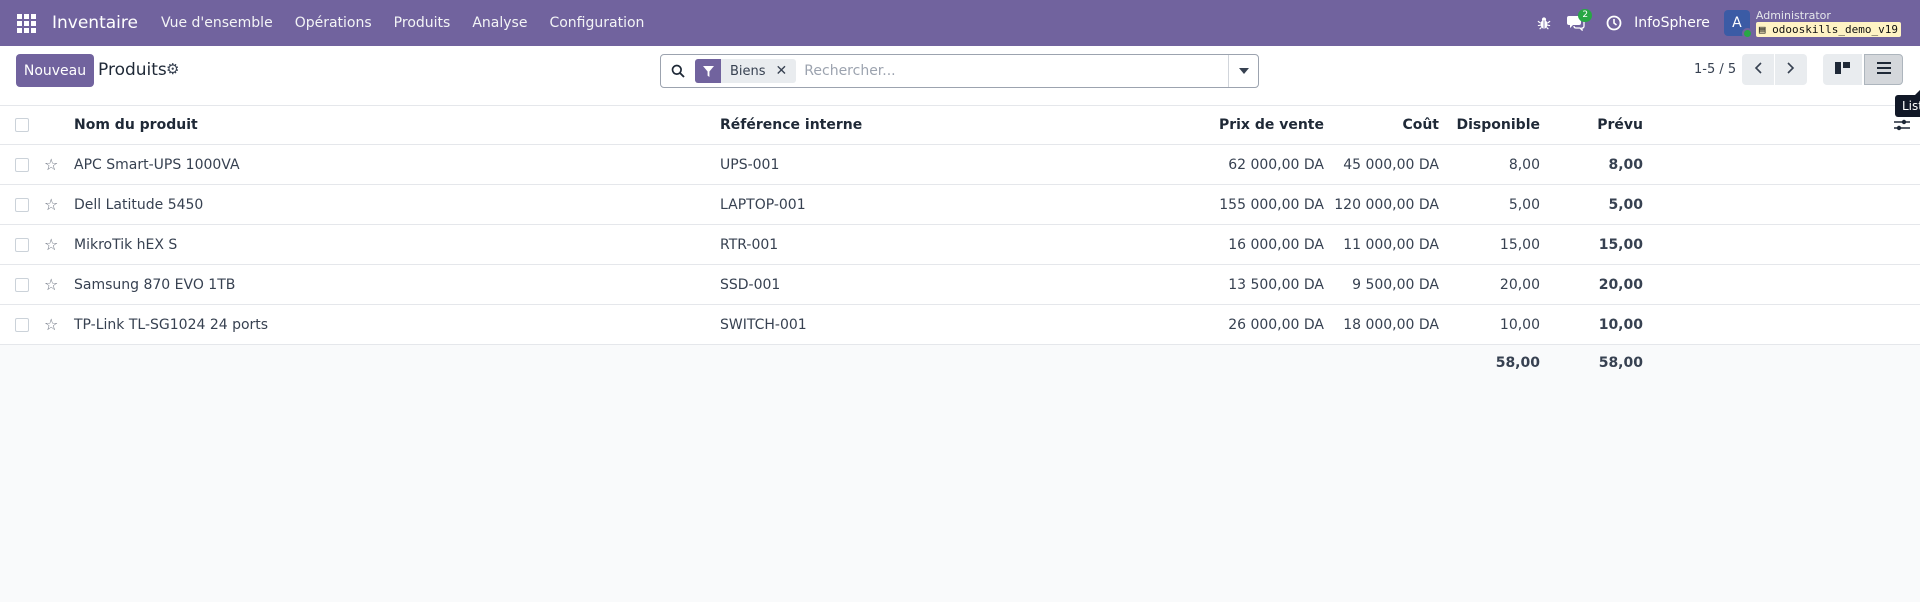 This screenshot has width=1920, height=602. Describe the element at coordinates (1391, 324) in the screenshot. I see `product-cost: 18 000,00 DA` at that location.